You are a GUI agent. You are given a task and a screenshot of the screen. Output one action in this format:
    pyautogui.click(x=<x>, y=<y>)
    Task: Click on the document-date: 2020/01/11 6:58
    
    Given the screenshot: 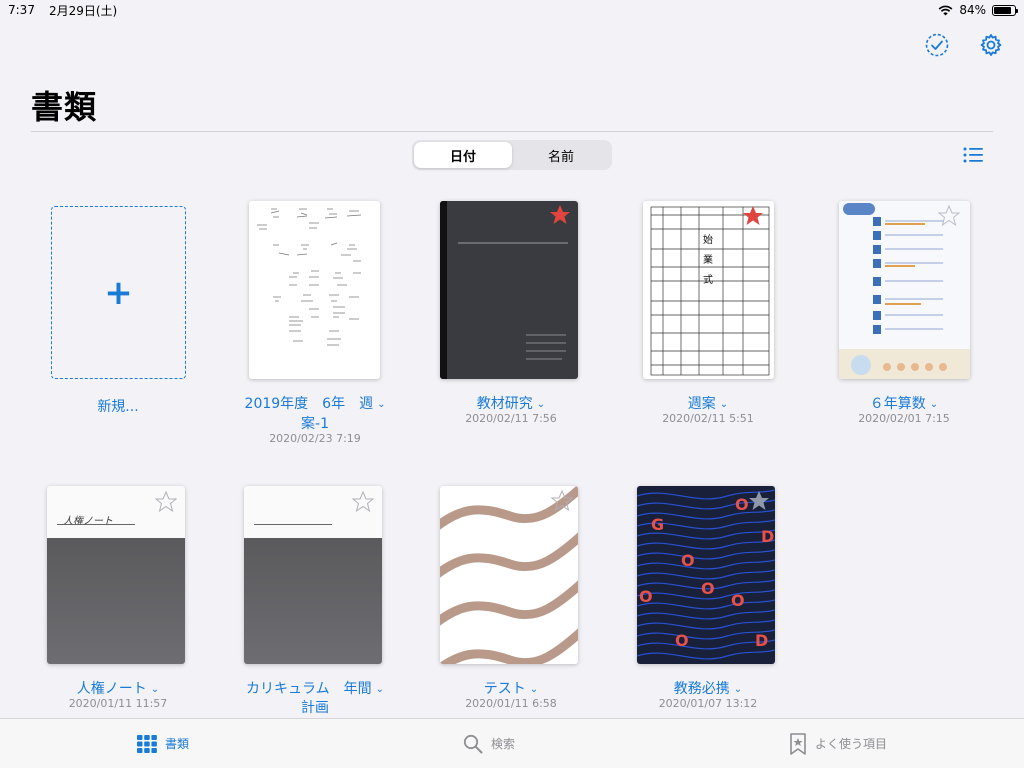 What is the action you would take?
    pyautogui.click(x=511, y=703)
    